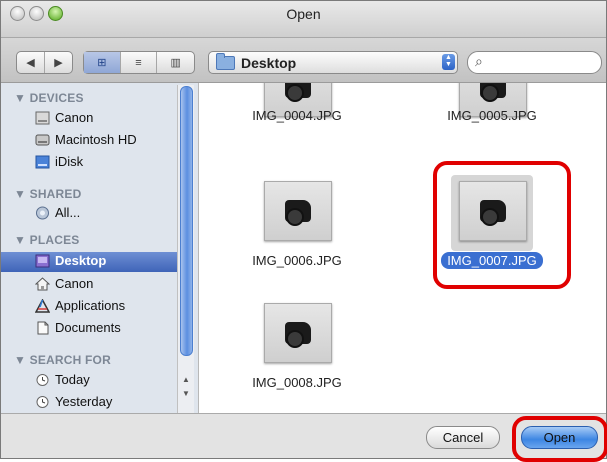  Describe the element at coordinates (42, 261) in the screenshot. I see `desktop-icon` at that location.